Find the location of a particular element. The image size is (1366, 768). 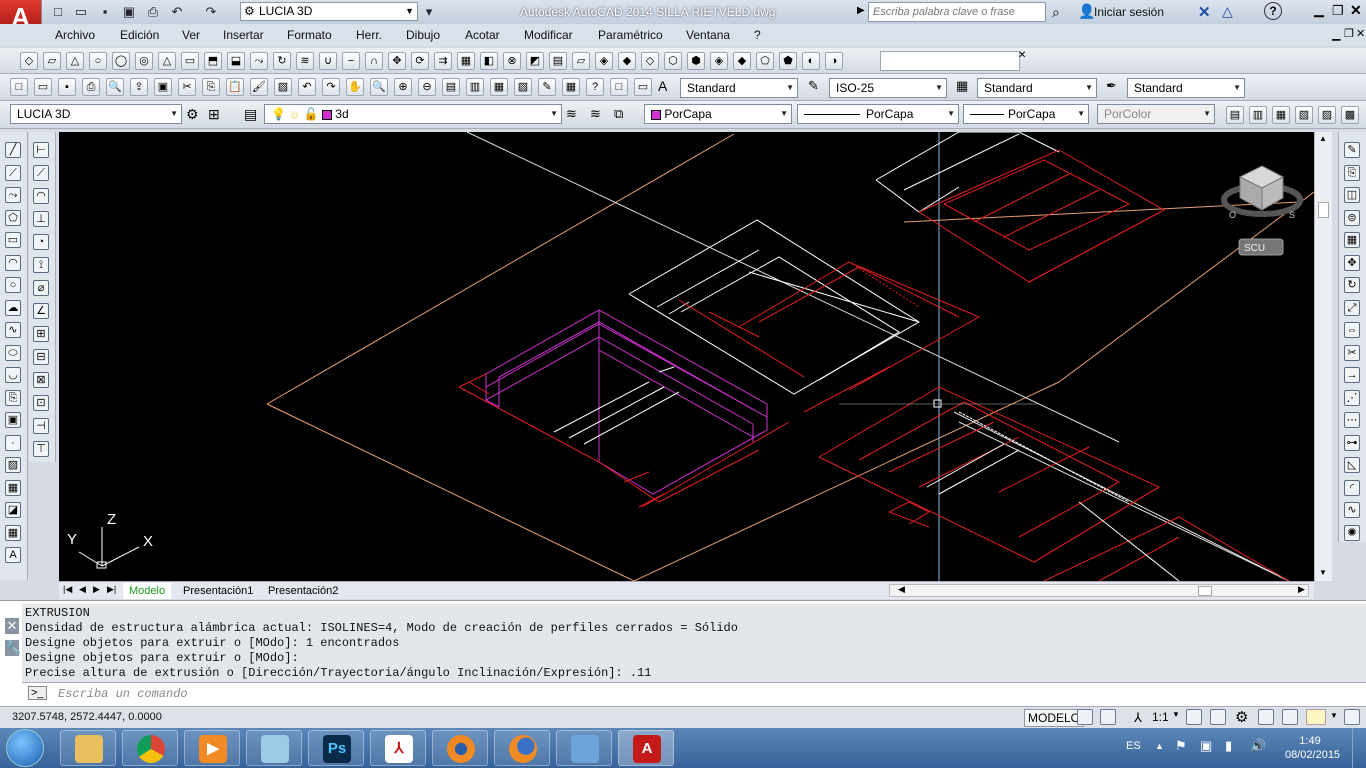

menu-modificar: Modificar is located at coordinates (548, 35).